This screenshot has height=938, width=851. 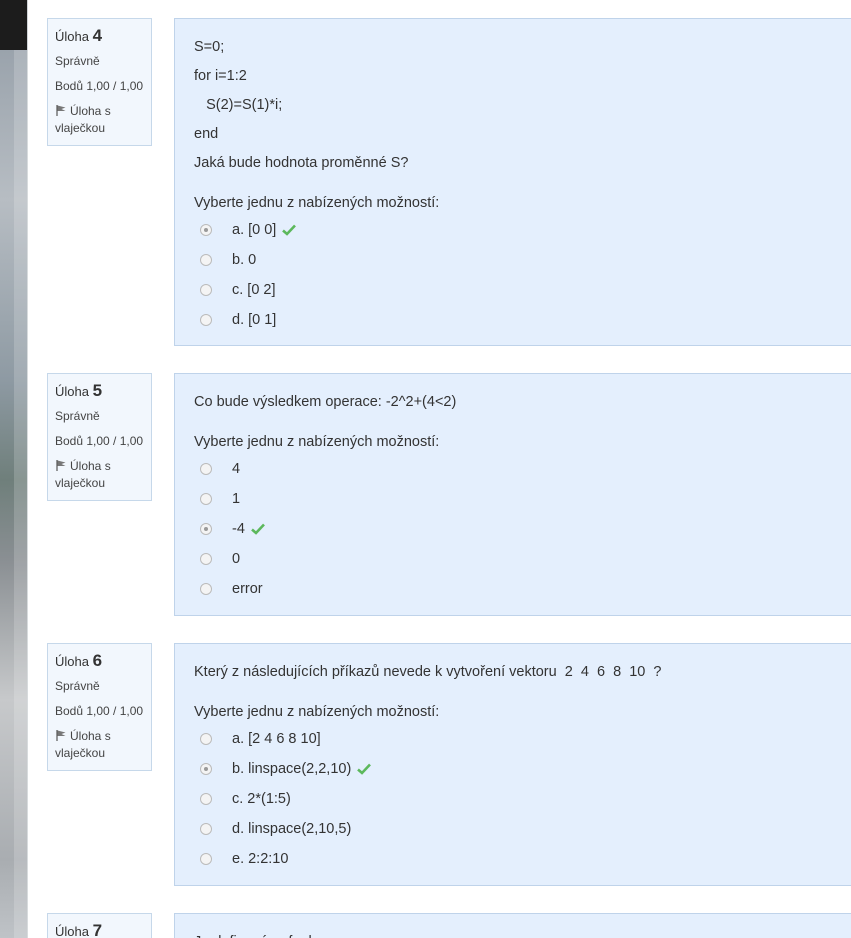 I want to click on answer-label: error, so click(x=247, y=589).